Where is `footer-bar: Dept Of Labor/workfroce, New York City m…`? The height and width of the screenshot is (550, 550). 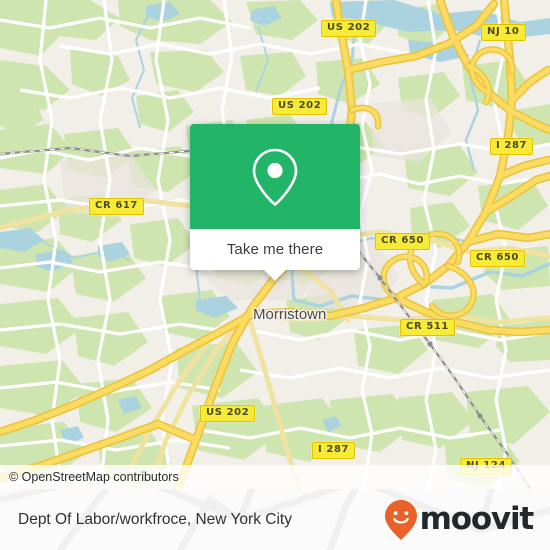 footer-bar: Dept Of Labor/workfroce, New York City m… is located at coordinates (275, 519).